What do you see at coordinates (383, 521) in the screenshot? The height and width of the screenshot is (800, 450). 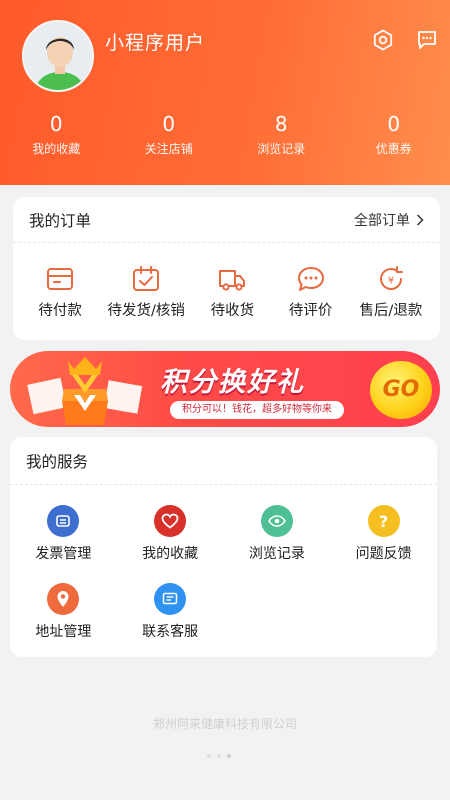 I see `question-icon: ?` at bounding box center [383, 521].